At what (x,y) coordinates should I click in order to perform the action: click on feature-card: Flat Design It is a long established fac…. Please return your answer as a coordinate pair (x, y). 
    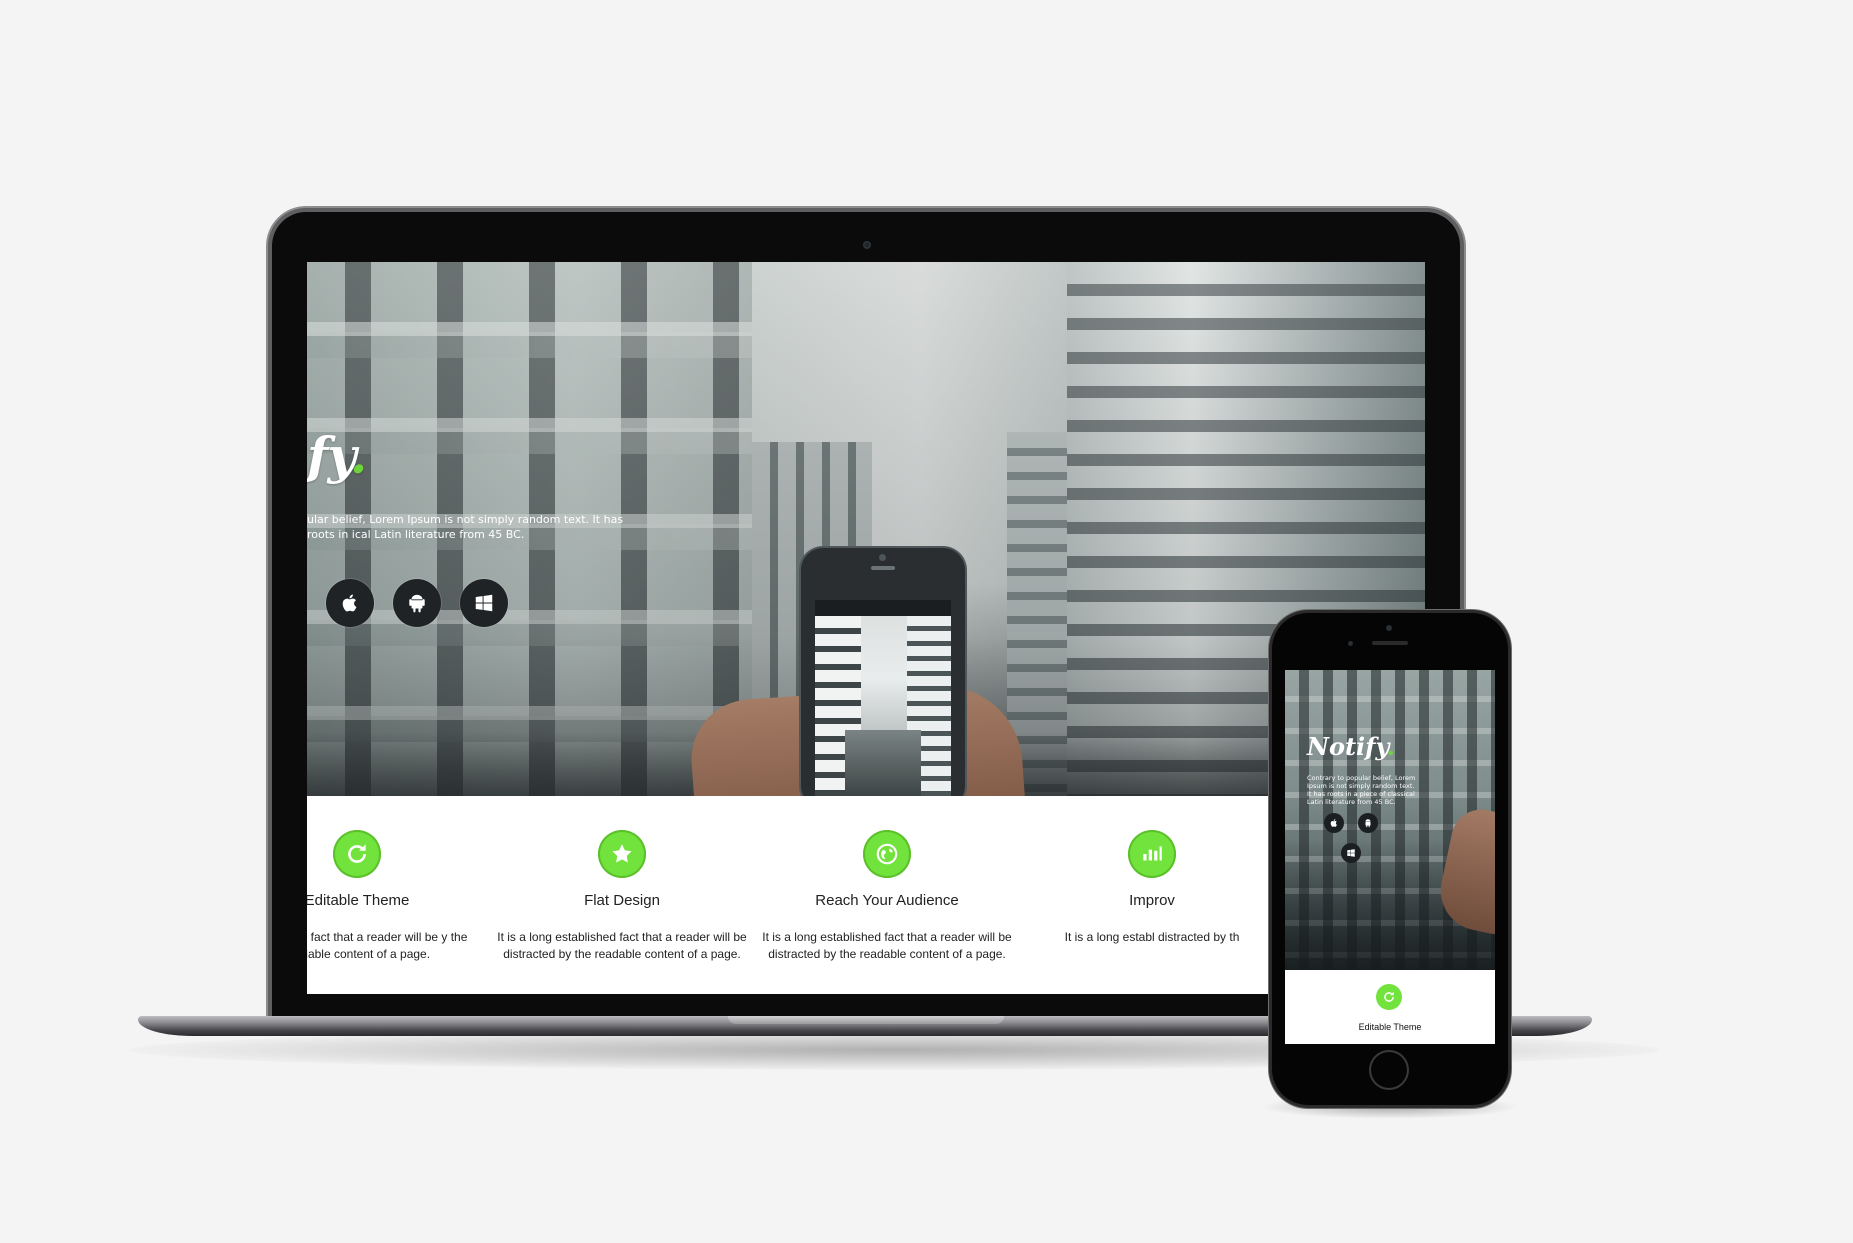
    Looking at the image, I should click on (622, 895).